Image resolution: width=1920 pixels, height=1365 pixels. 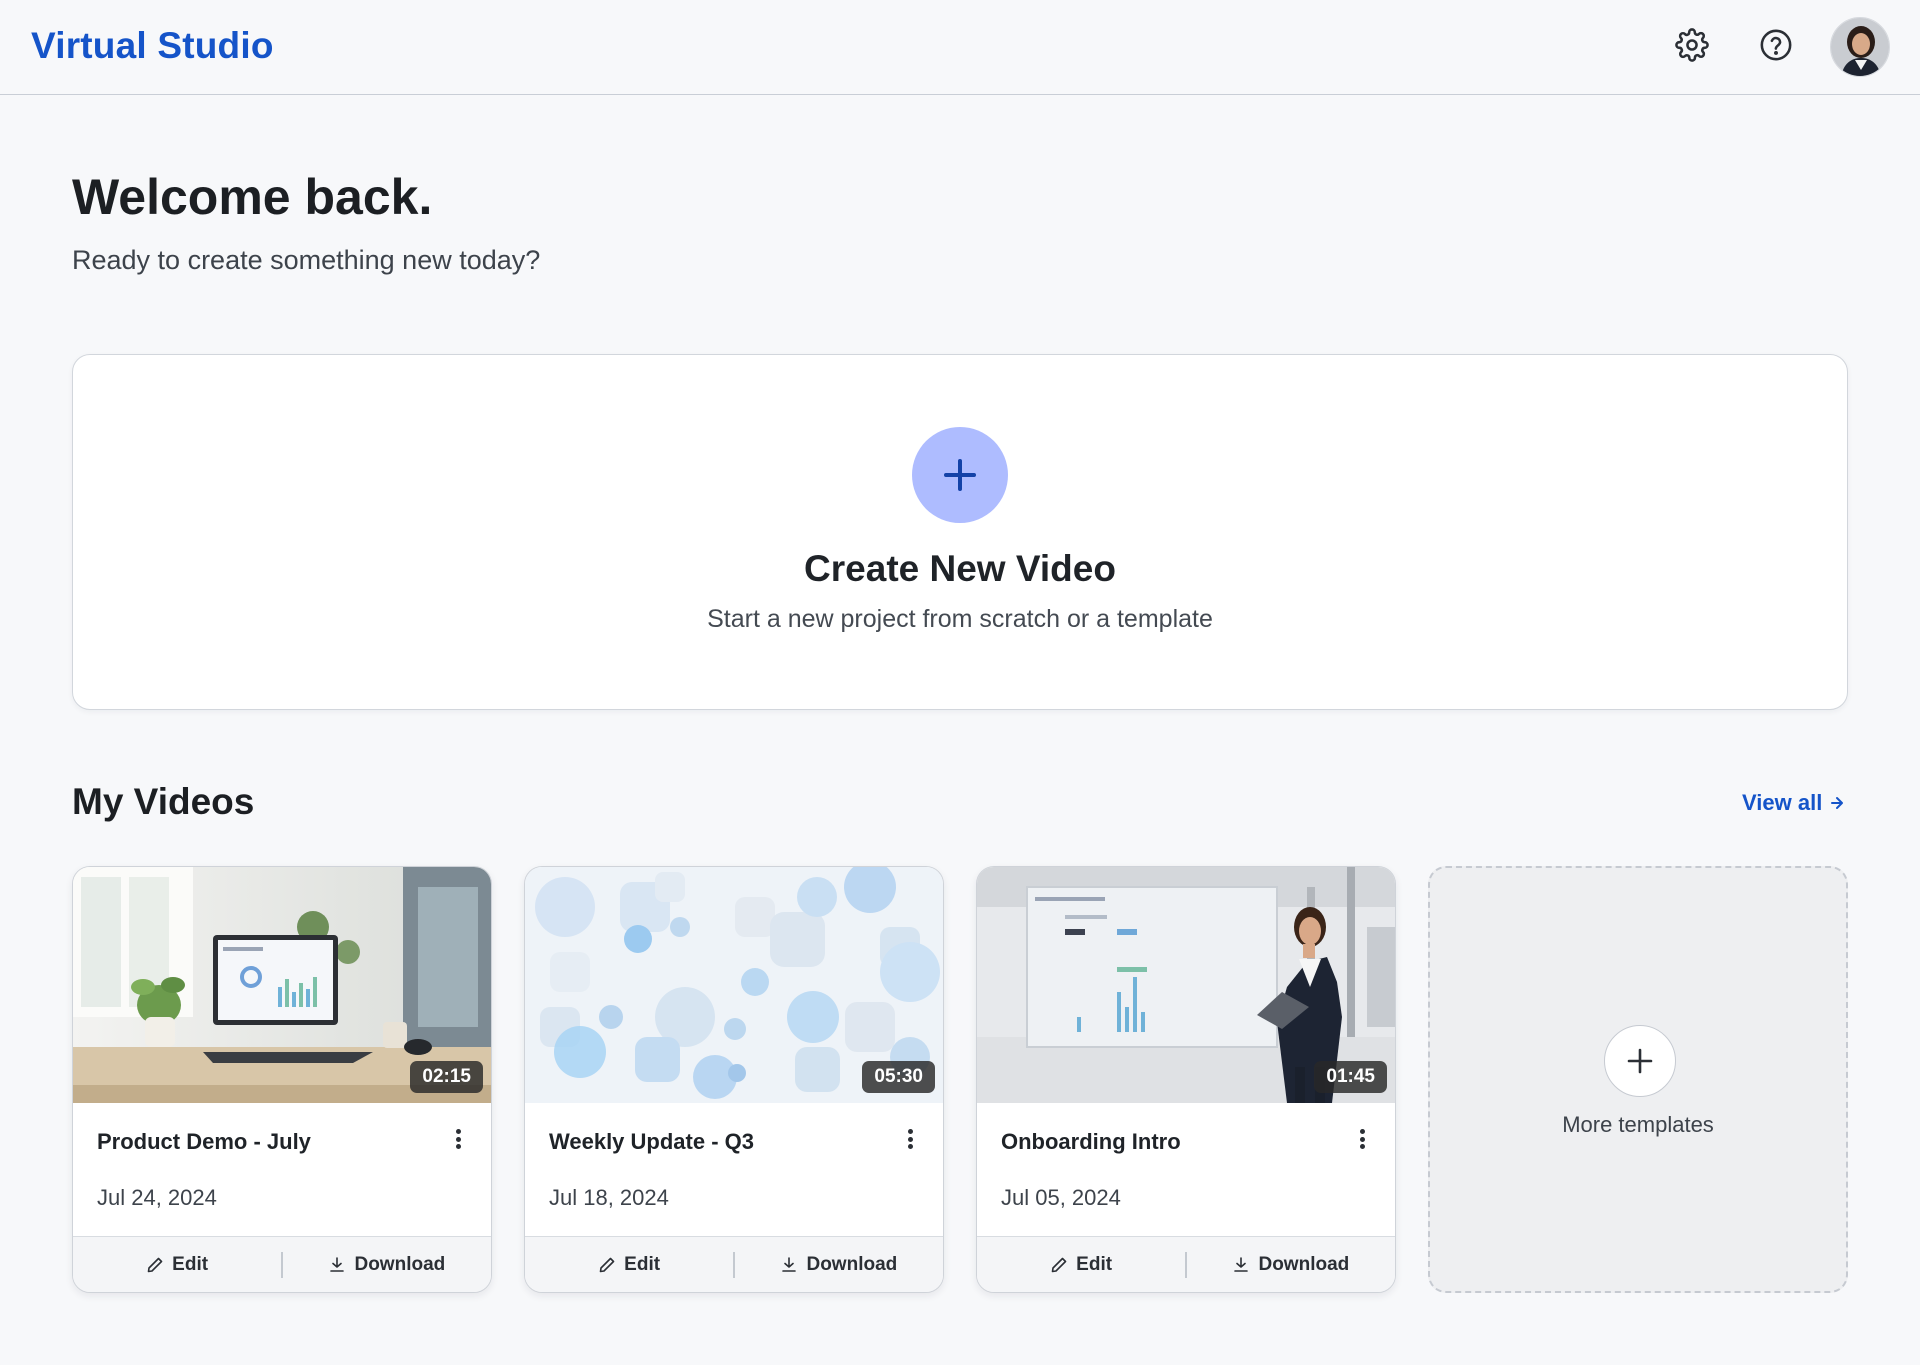 What do you see at coordinates (651, 1142) in the screenshot?
I see `video-title: Weekly Update - Q3` at bounding box center [651, 1142].